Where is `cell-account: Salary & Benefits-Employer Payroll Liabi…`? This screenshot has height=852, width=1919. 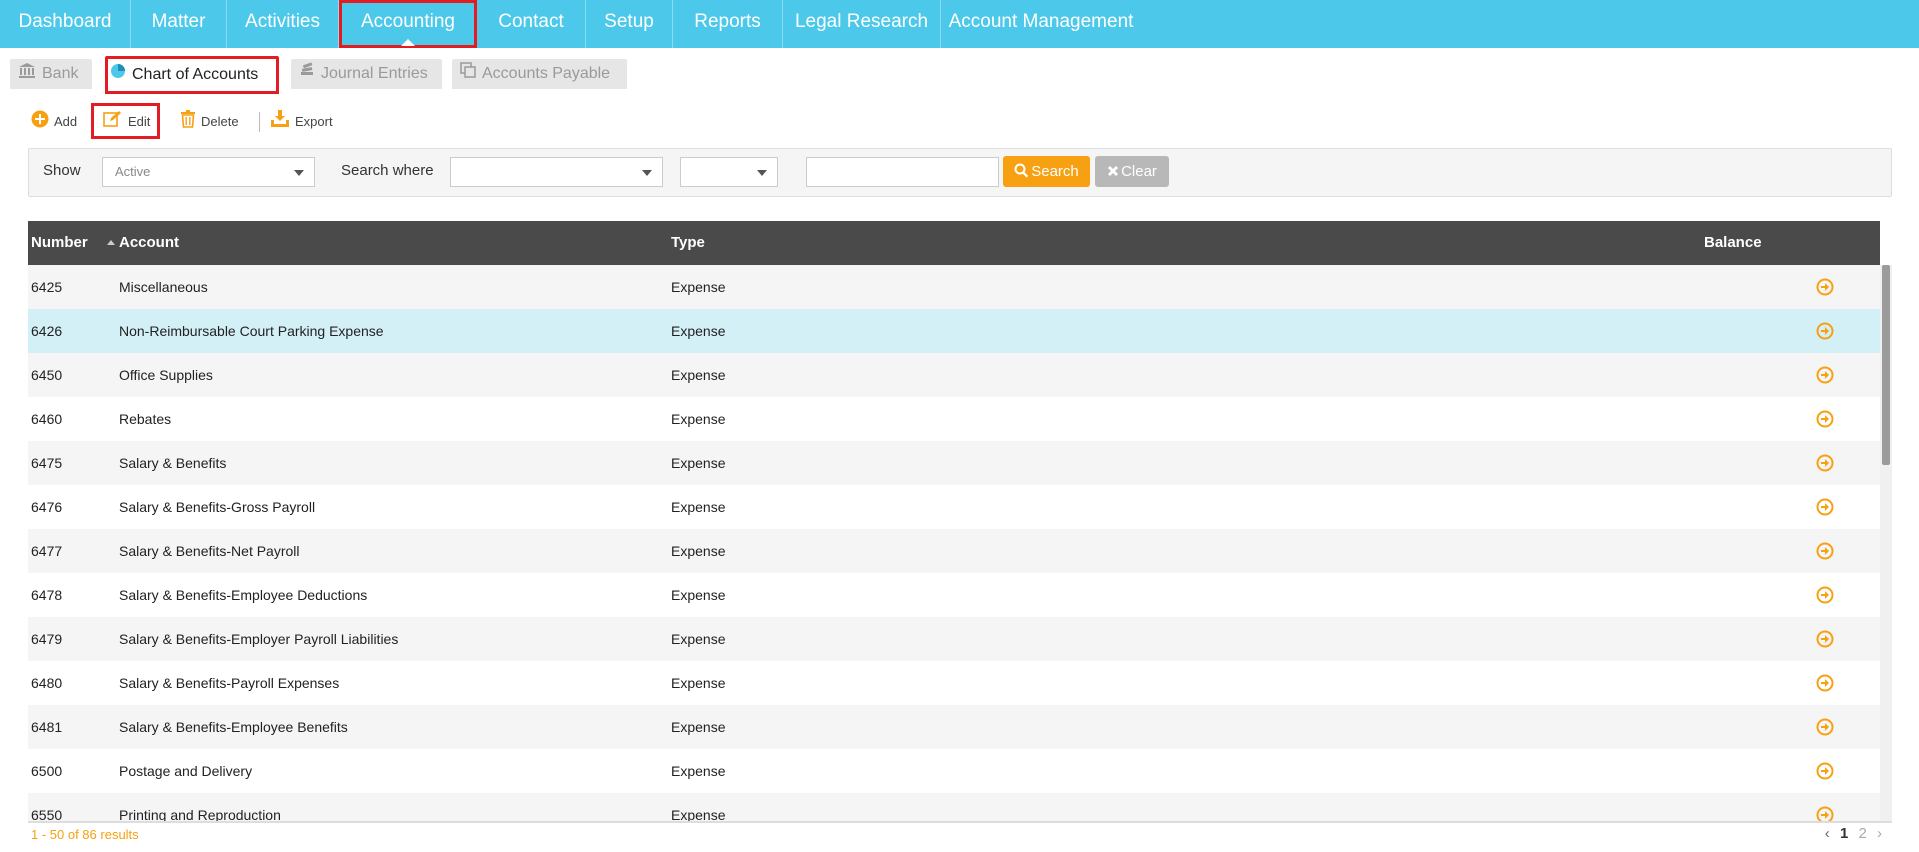 cell-account: Salary & Benefits-Employer Payroll Liabi… is located at coordinates (259, 639).